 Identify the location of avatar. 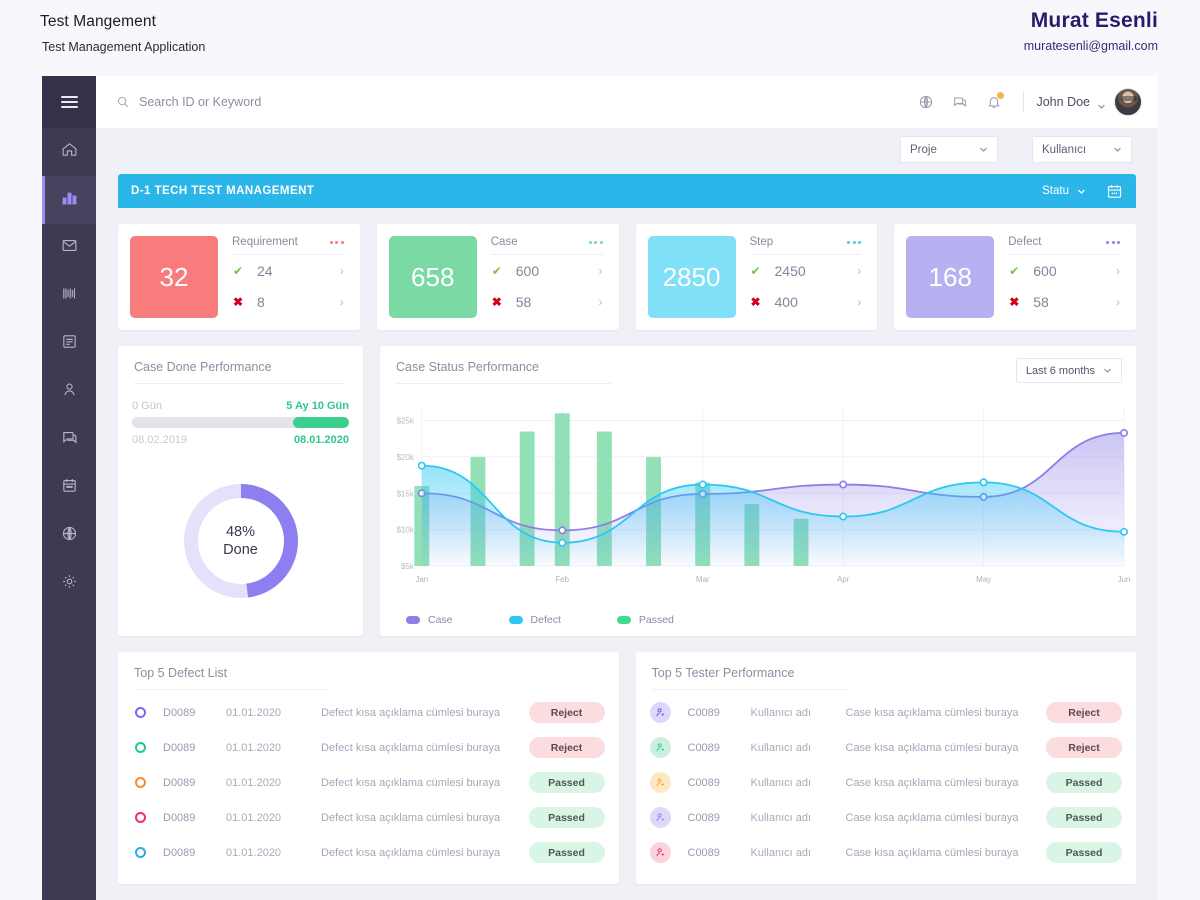
(1128, 102).